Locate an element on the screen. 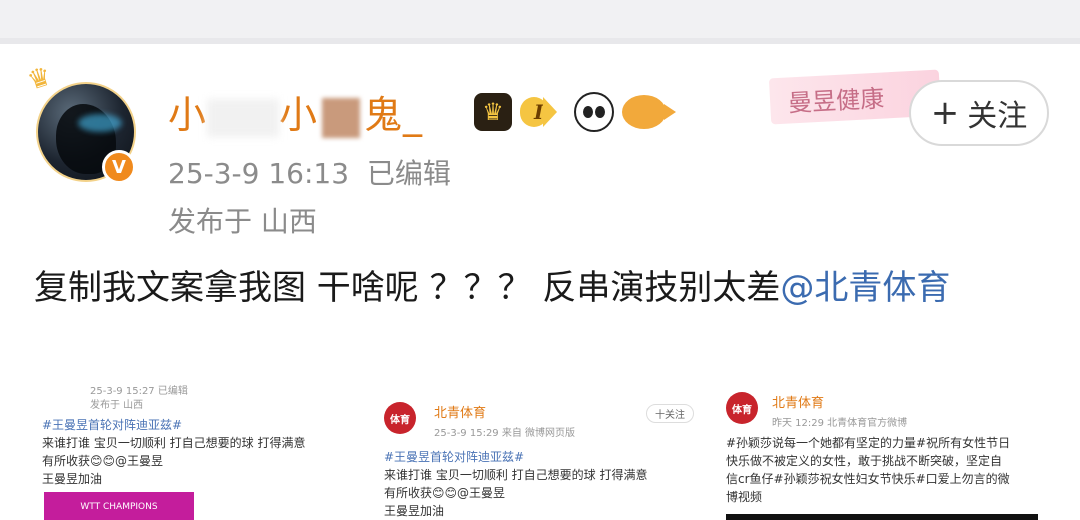  card2-meta: 25-3-9 15:29 来自 微博网页版 is located at coordinates (505, 433).